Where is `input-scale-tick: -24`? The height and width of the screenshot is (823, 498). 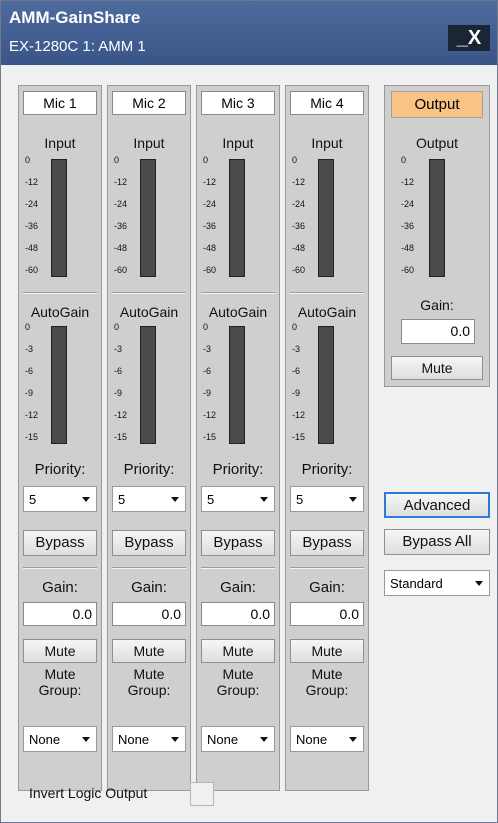
input-scale-tick: -24 is located at coordinates (299, 204).